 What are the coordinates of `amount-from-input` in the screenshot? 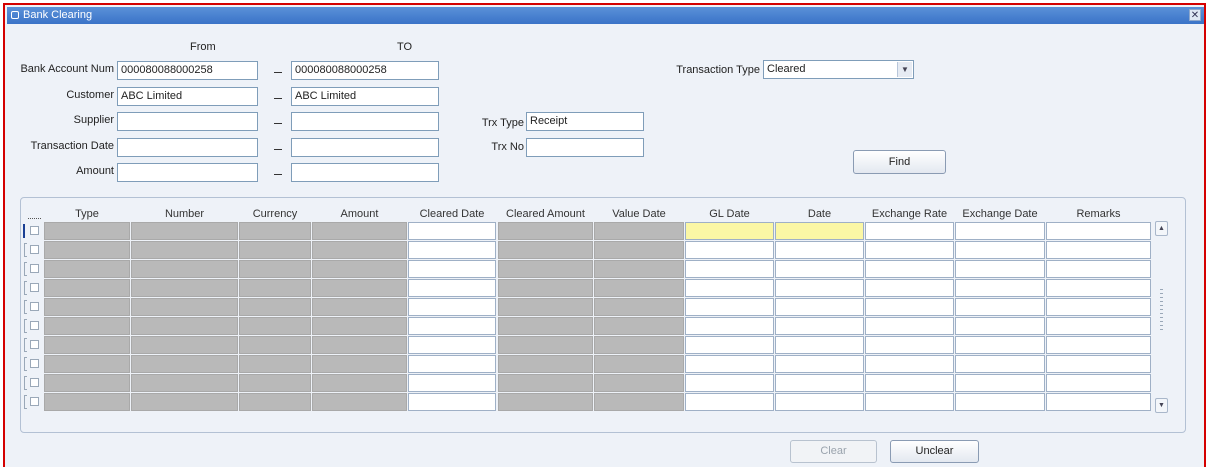 It's located at (187, 172).